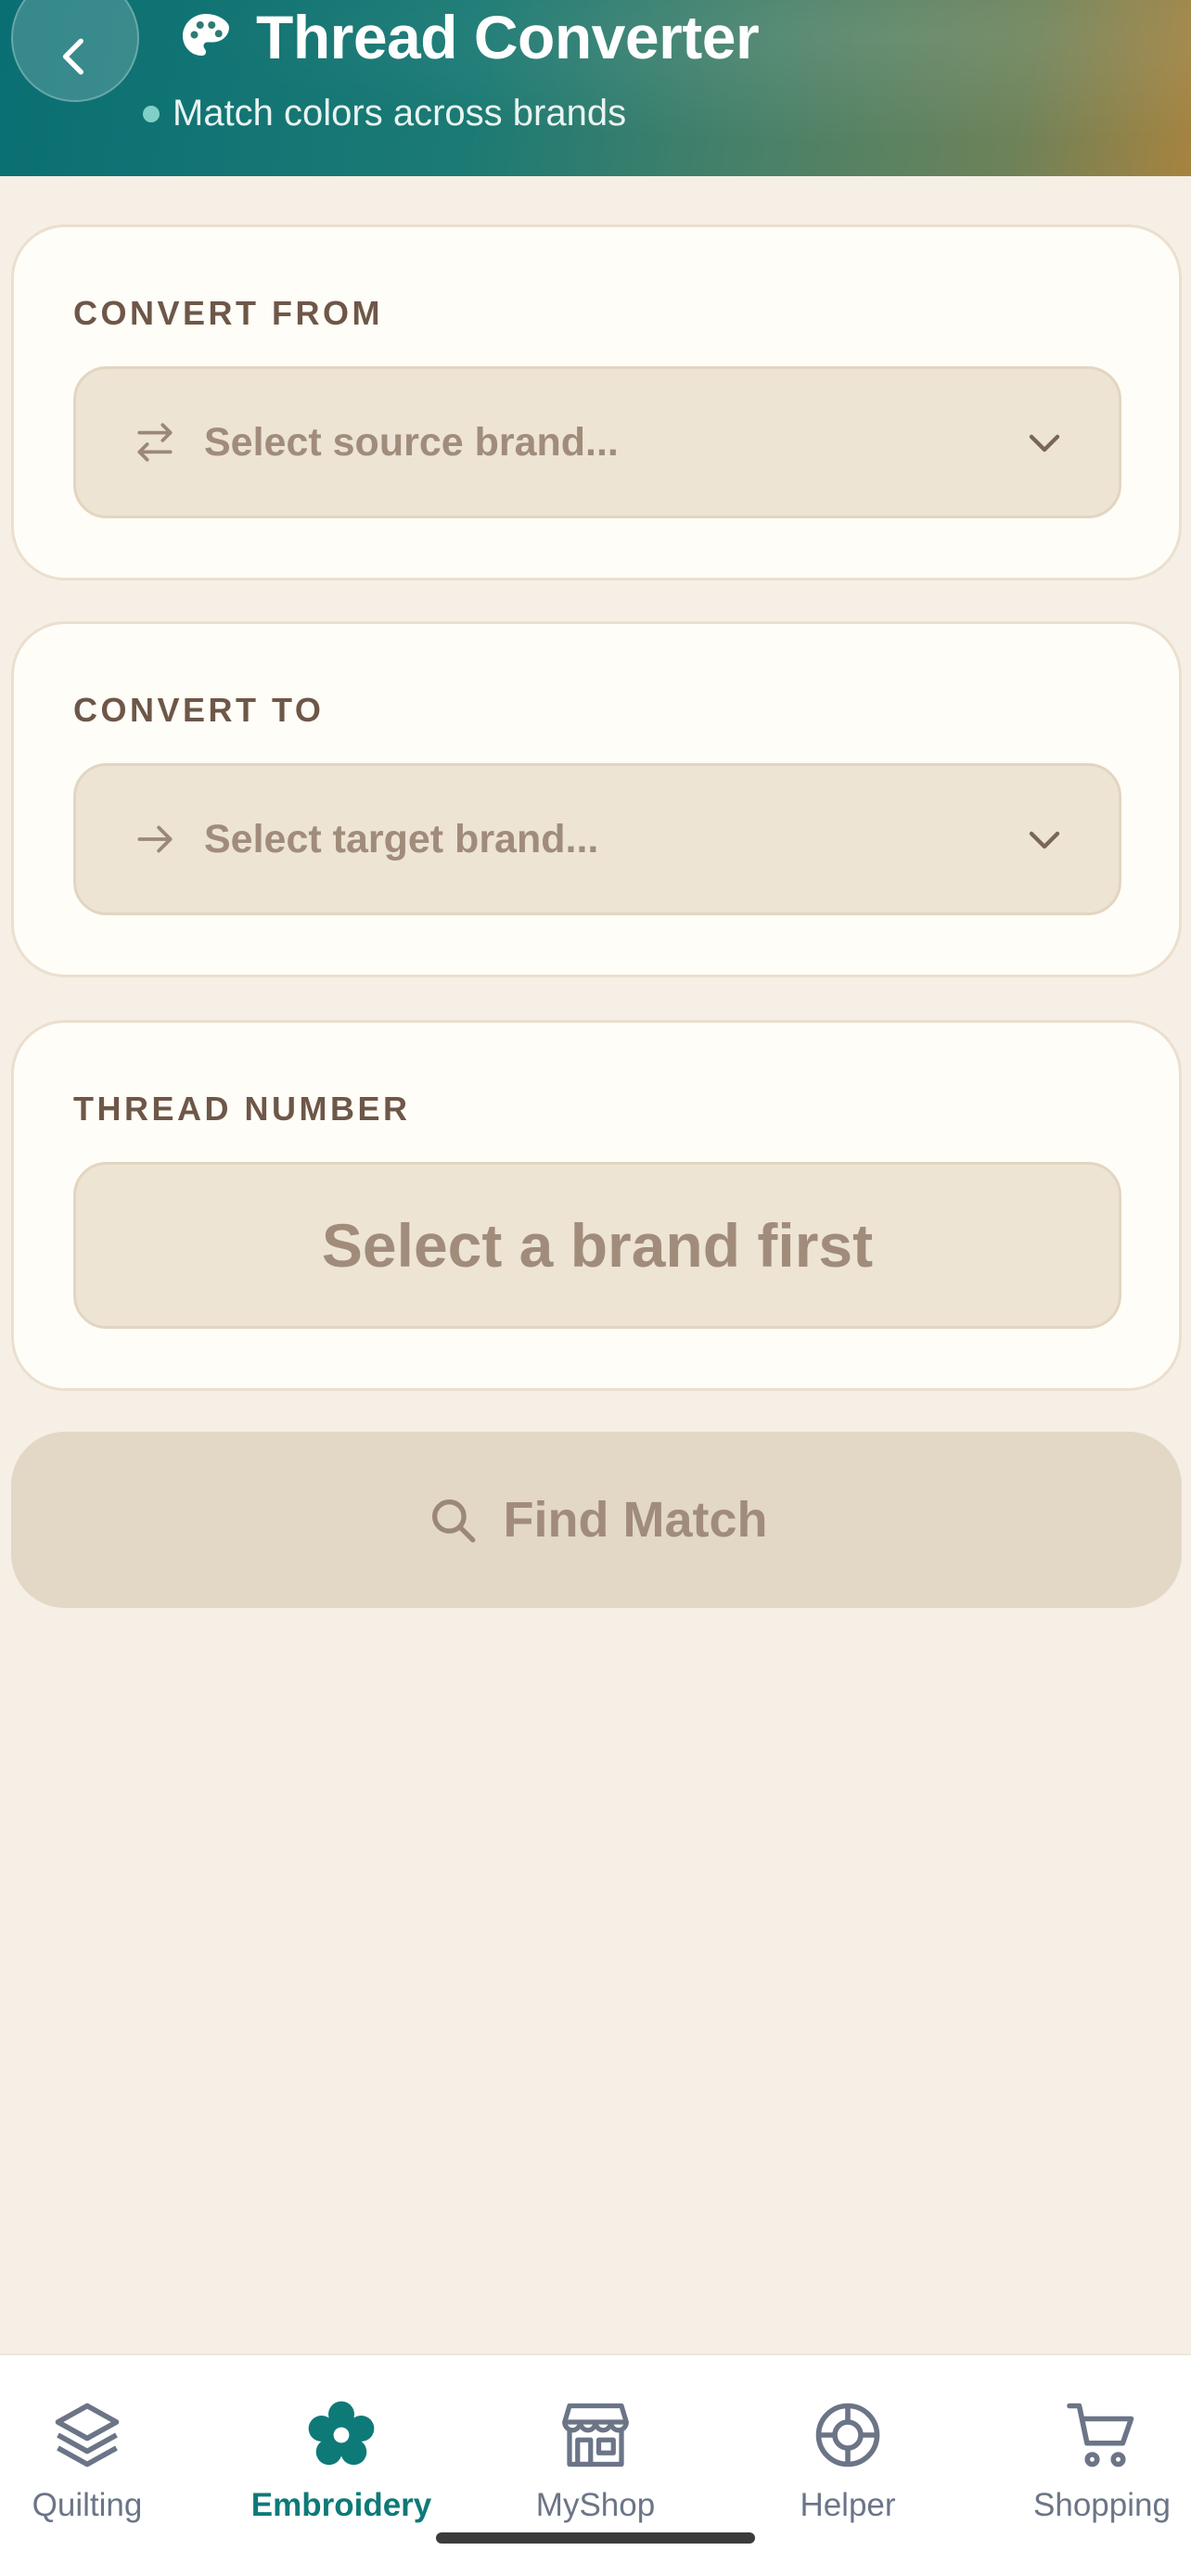 This screenshot has width=1191, height=2576. I want to click on find-match-label: Find Match, so click(636, 1520).